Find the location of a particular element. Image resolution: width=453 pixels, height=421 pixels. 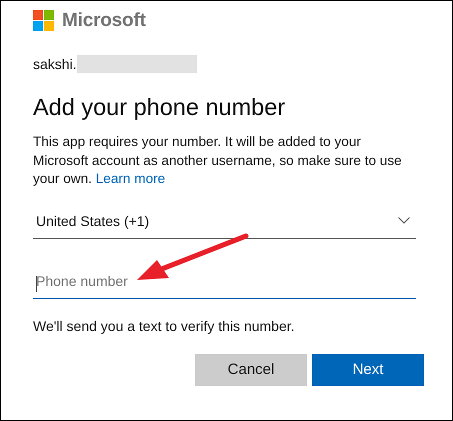

logo-icon is located at coordinates (44, 21).